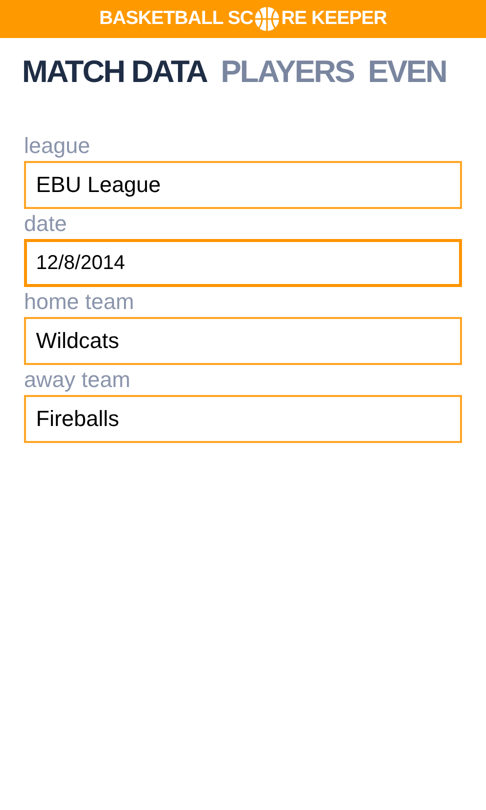  What do you see at coordinates (243, 185) in the screenshot?
I see `text-field: EBU League` at bounding box center [243, 185].